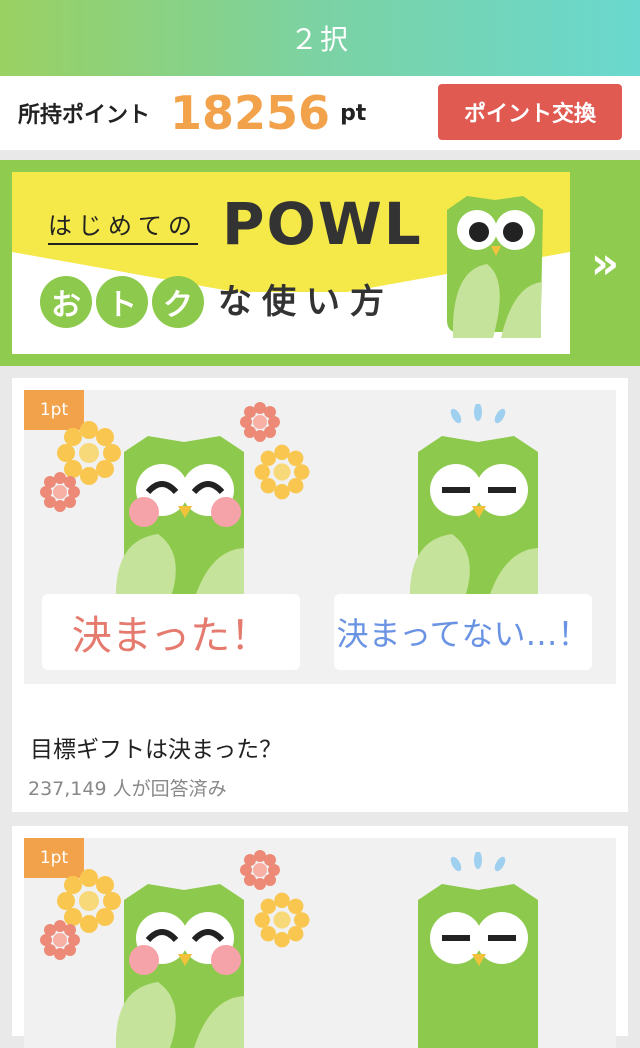 This screenshot has width=640, height=1048. What do you see at coordinates (127, 789) in the screenshot?
I see `answered-count: 237,149 人が回答済み` at bounding box center [127, 789].